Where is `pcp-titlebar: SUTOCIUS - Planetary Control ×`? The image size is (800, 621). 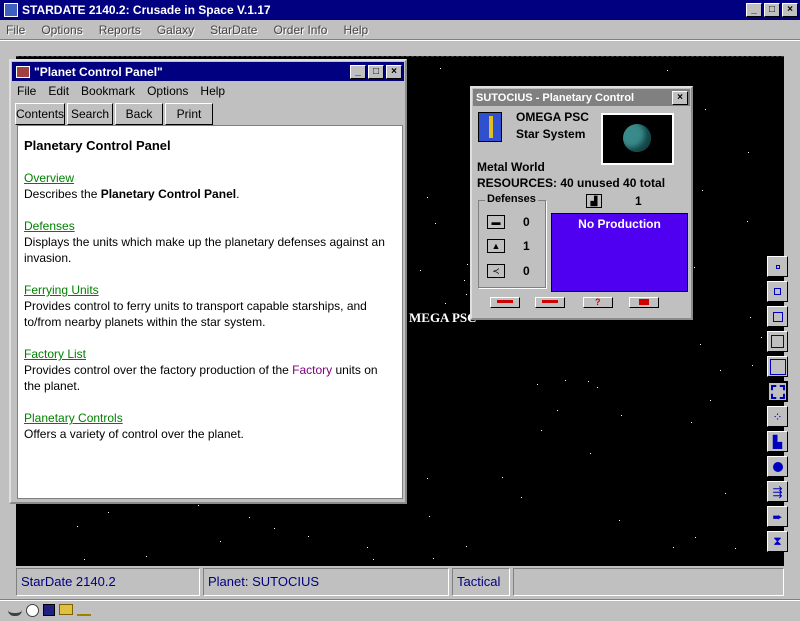
pcp-titlebar: SUTOCIUS - Planetary Control × is located at coordinates (581, 97).